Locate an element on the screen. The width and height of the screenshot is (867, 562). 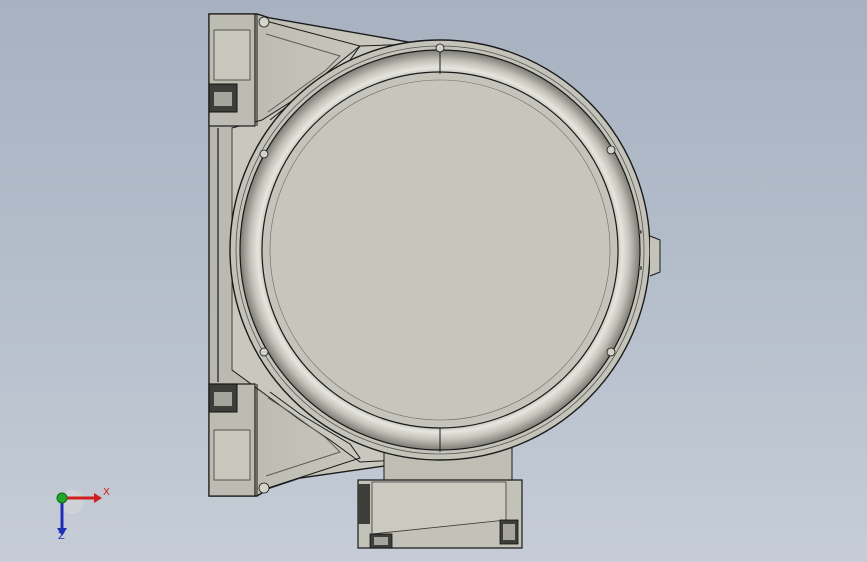
orientation-triad: X Z is located at coordinates (84, 513).